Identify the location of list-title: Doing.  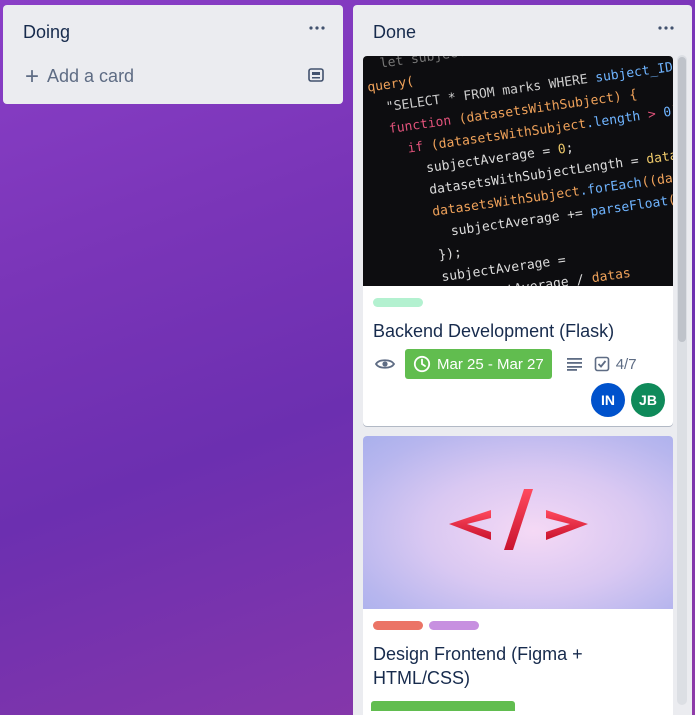
(46, 32).